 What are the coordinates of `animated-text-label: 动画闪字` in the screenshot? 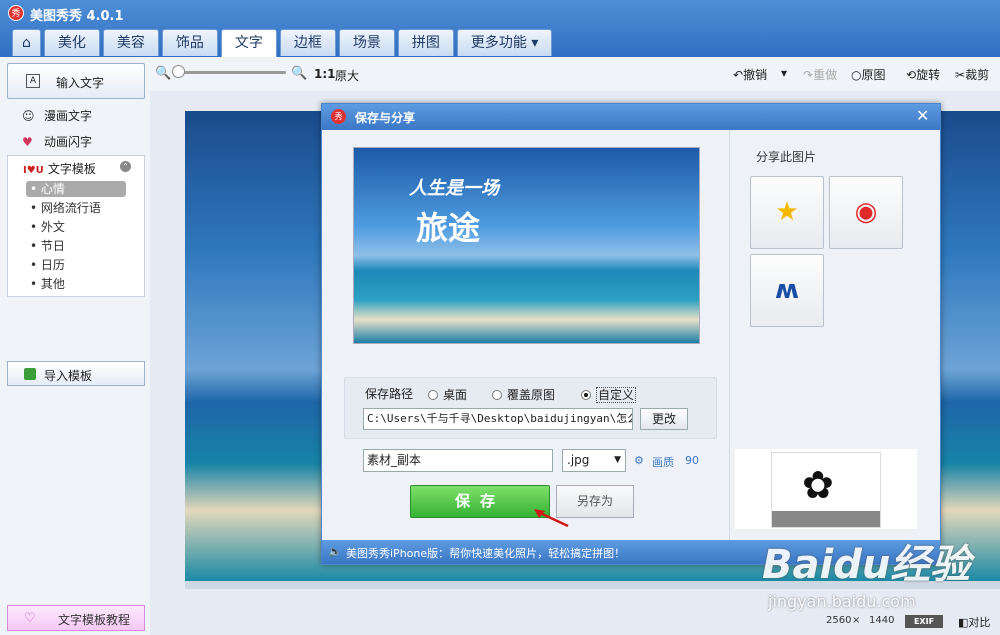 It's located at (68, 142).